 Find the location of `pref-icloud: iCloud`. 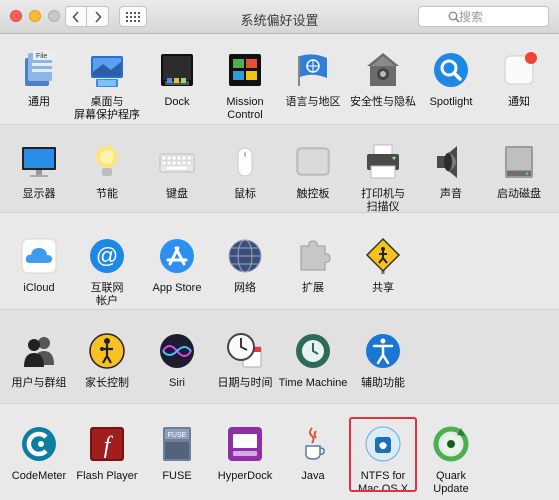

pref-icloud: iCloud is located at coordinates (39, 265).